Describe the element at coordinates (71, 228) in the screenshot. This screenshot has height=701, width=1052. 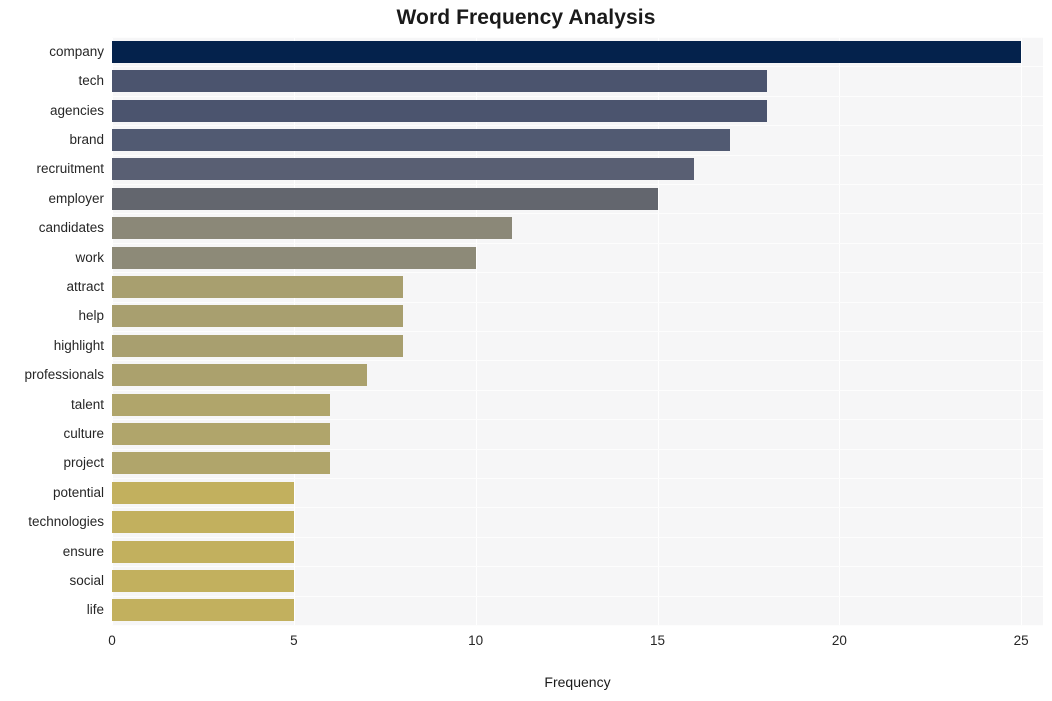
I see `y-tick-label: candidates` at that location.